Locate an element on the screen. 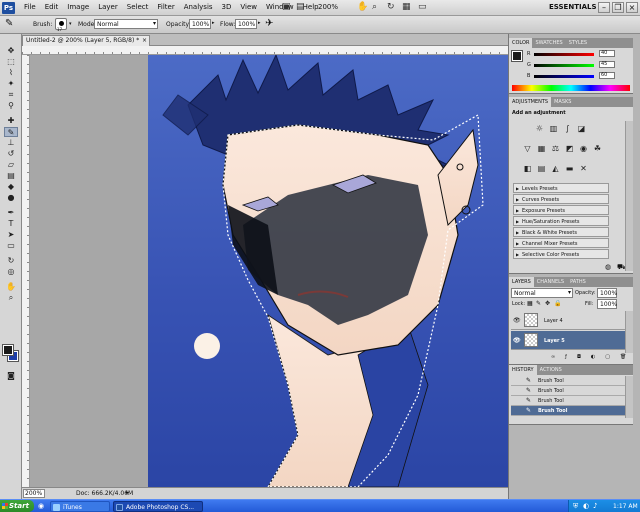  history-item-current: ✎ Brush Tool is located at coordinates (568, 411).